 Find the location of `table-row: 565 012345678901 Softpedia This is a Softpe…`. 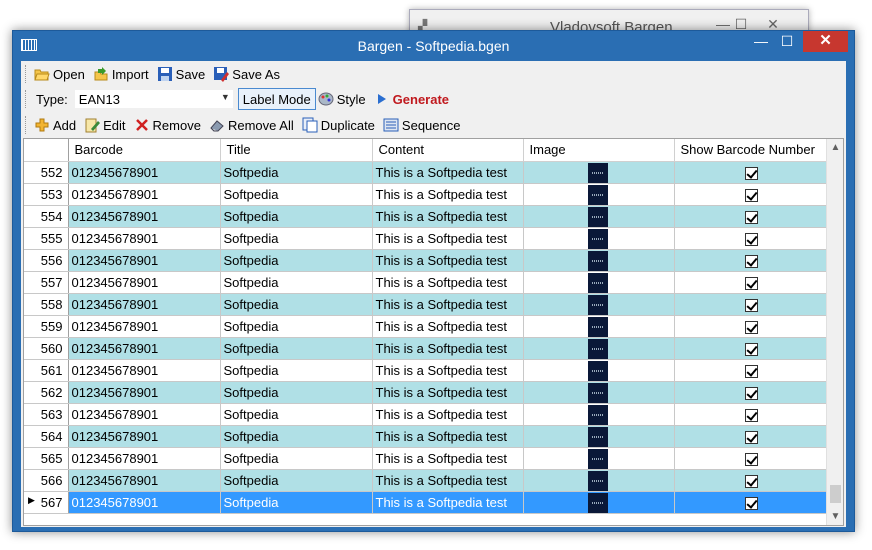

table-row: 565 012345678901 Softpedia This is a Softpe… is located at coordinates (426, 458).